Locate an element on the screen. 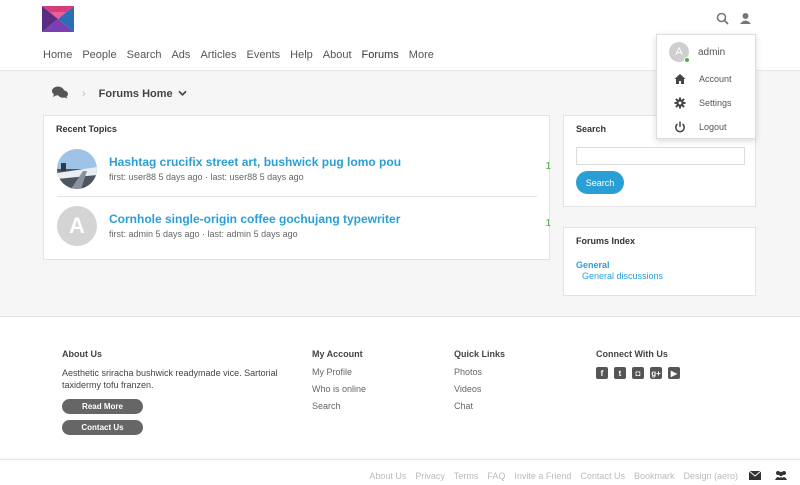 The height and width of the screenshot is (485, 800). forums-index-card: Forums Index General General discussions is located at coordinates (659, 261).